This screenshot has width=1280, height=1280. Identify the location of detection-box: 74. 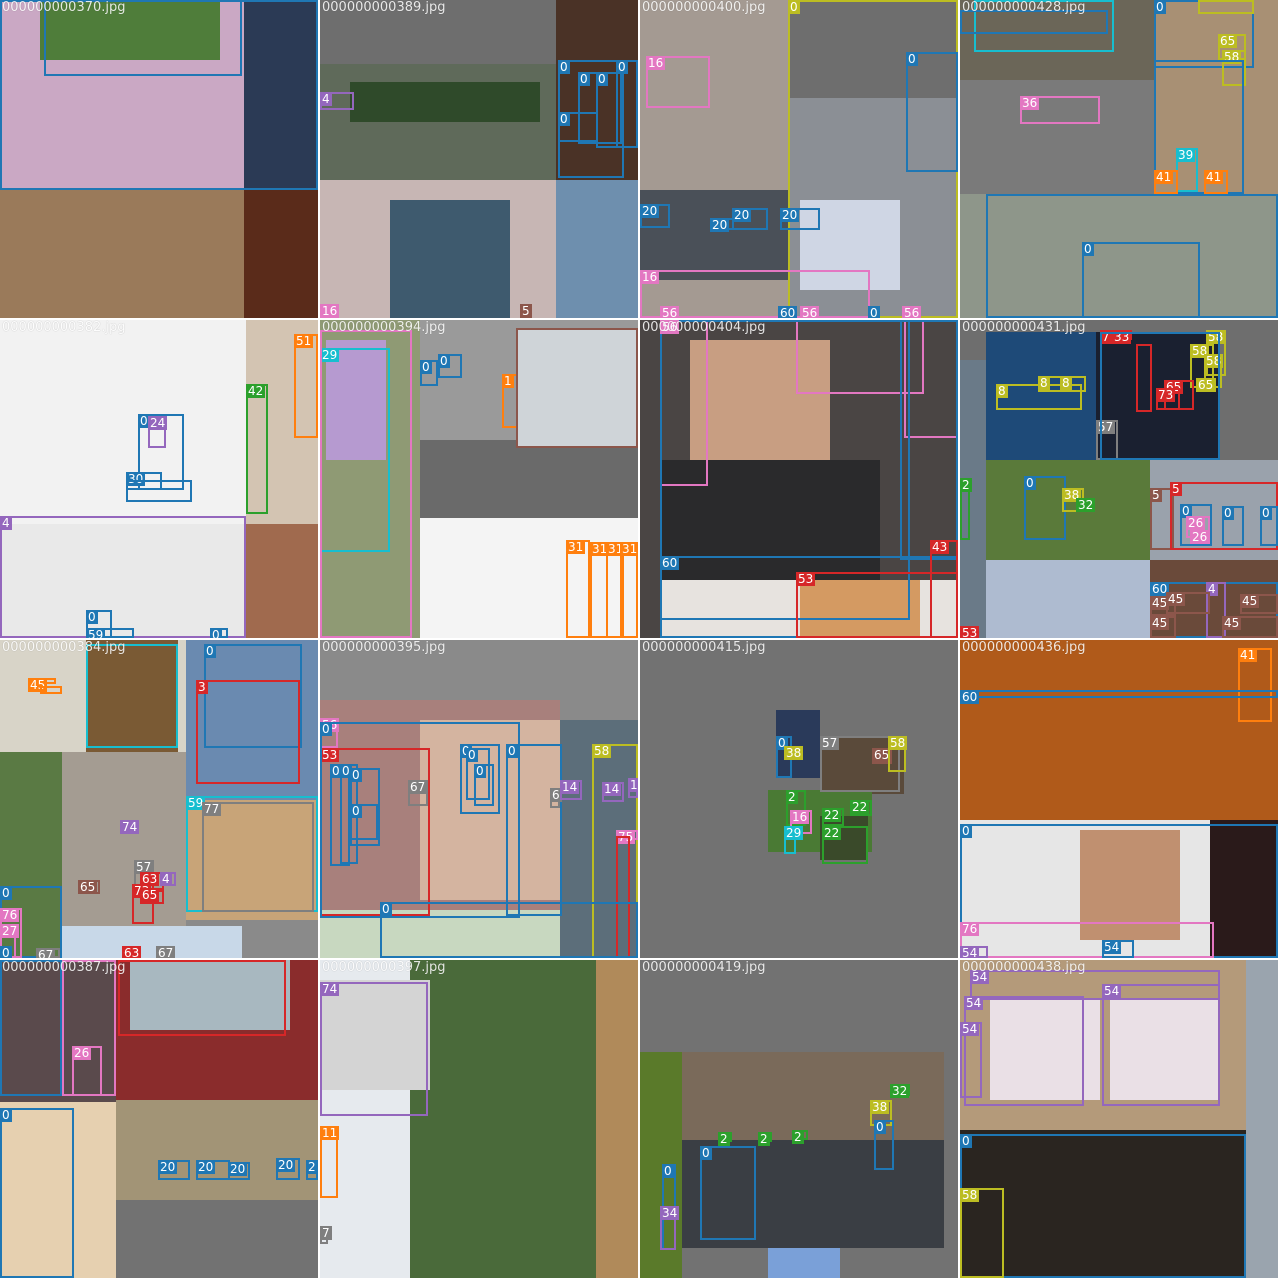
(130, 827).